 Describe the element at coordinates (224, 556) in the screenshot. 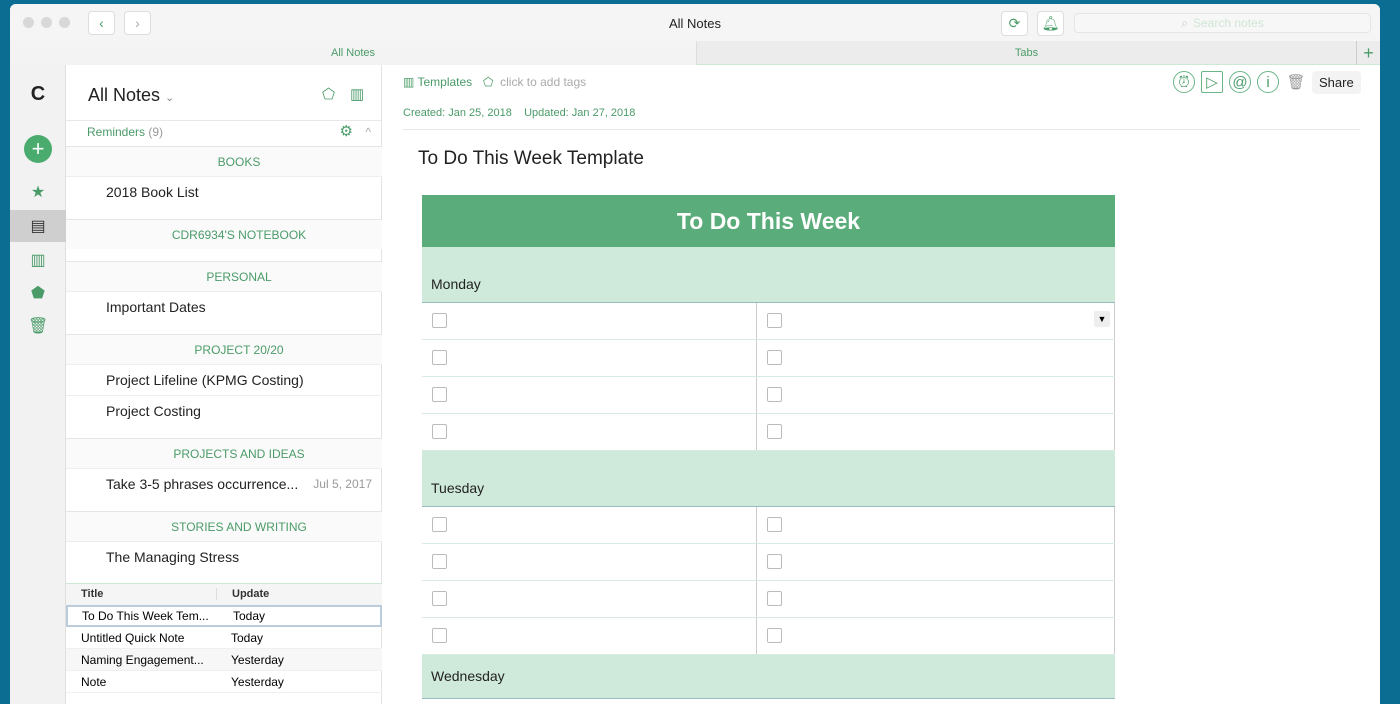

I see `list-item: The Managing Stress` at that location.